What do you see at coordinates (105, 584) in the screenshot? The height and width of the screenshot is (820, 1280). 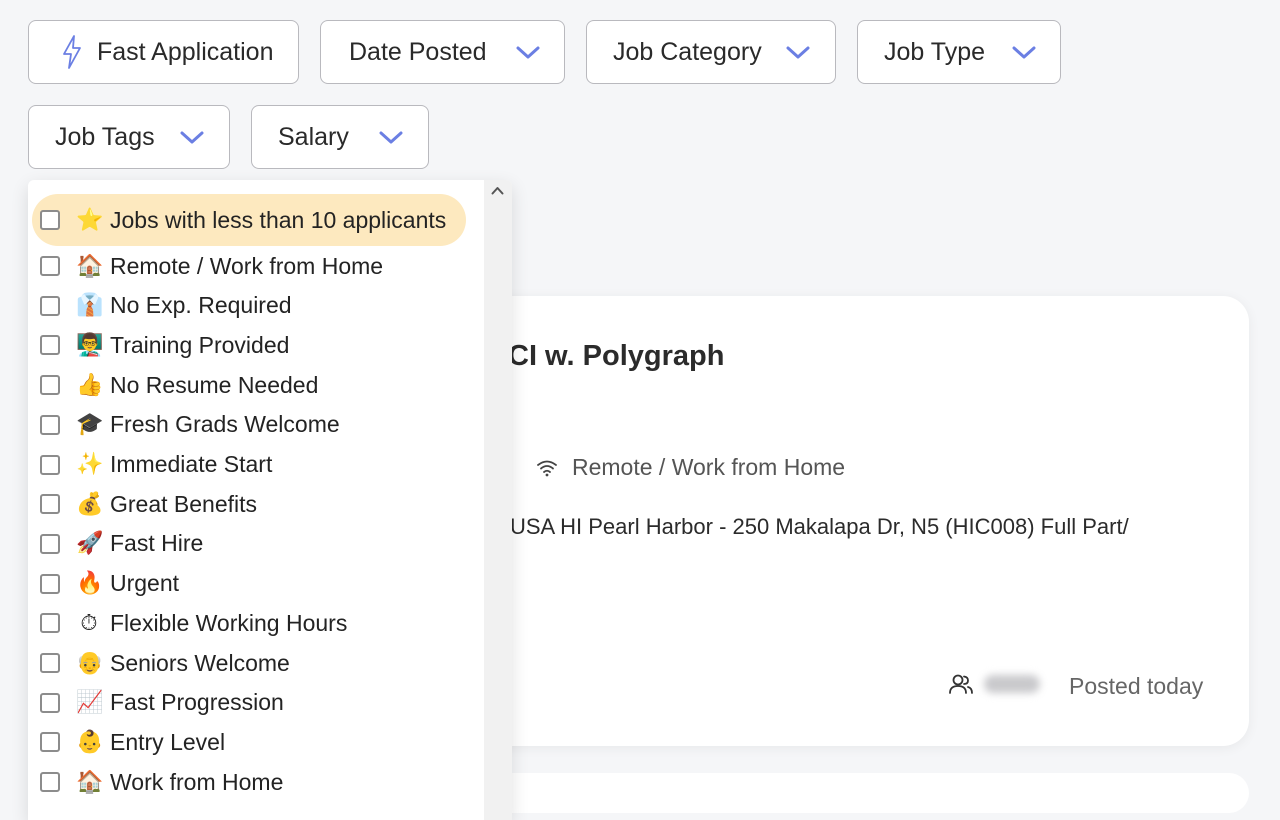 I see `job-tag-option: 🔥 Urgent` at bounding box center [105, 584].